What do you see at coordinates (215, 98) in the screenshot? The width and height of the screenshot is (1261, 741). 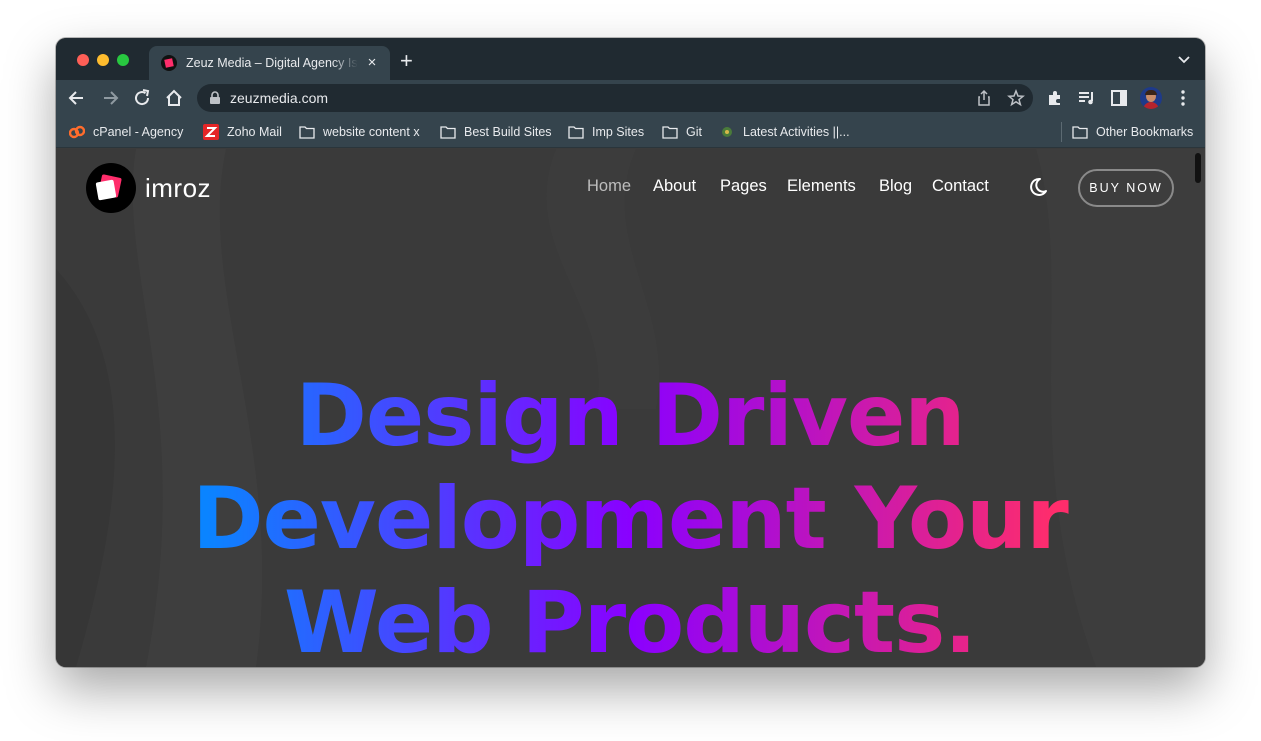 I see `lock-icon` at bounding box center [215, 98].